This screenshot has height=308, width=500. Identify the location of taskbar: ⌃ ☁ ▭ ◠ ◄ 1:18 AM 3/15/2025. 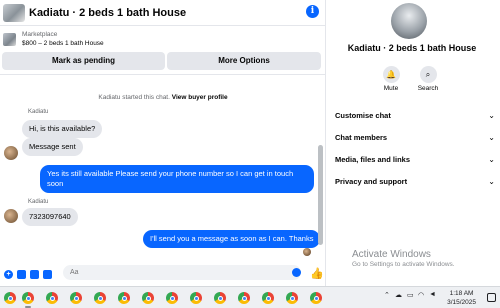
(250, 297).